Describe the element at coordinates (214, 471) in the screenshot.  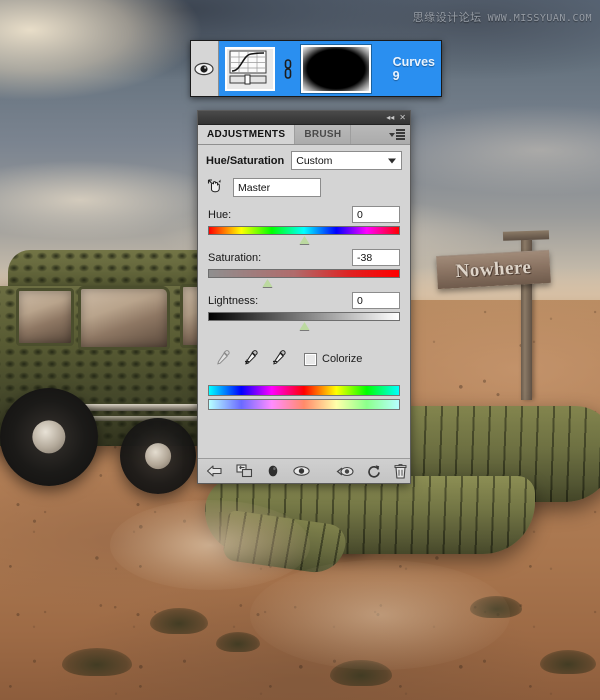
I see `return-to-adjustment-list-icon` at that location.